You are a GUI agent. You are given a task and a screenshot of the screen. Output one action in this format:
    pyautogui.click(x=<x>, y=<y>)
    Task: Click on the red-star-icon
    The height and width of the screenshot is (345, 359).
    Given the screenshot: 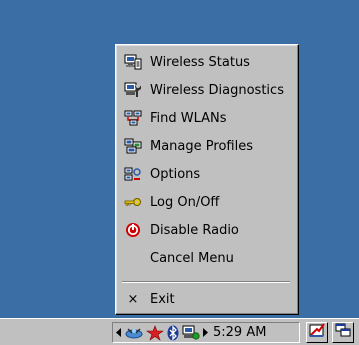 What is the action you would take?
    pyautogui.click(x=155, y=332)
    